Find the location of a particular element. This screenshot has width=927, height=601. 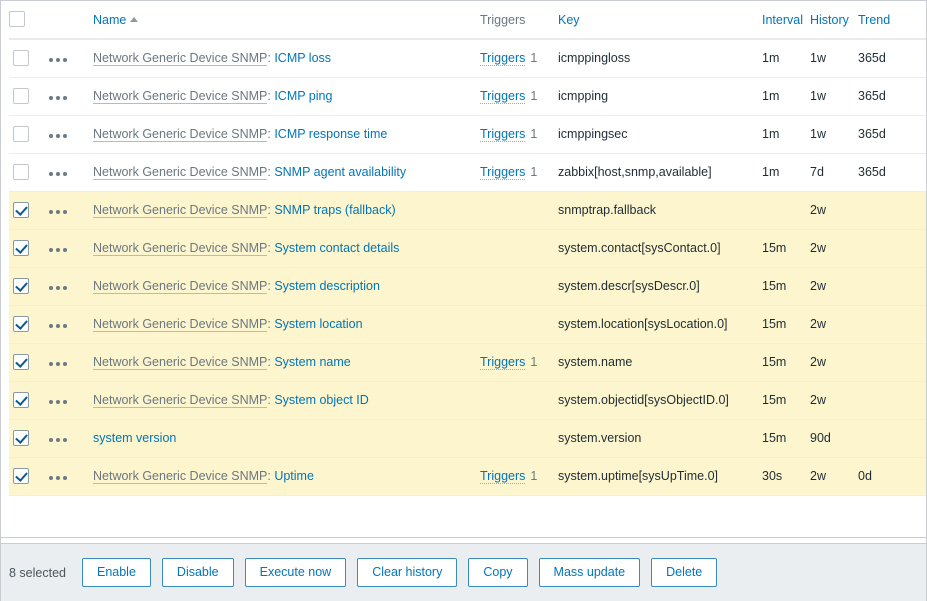

select-all-checkbox is located at coordinates (17, 19).